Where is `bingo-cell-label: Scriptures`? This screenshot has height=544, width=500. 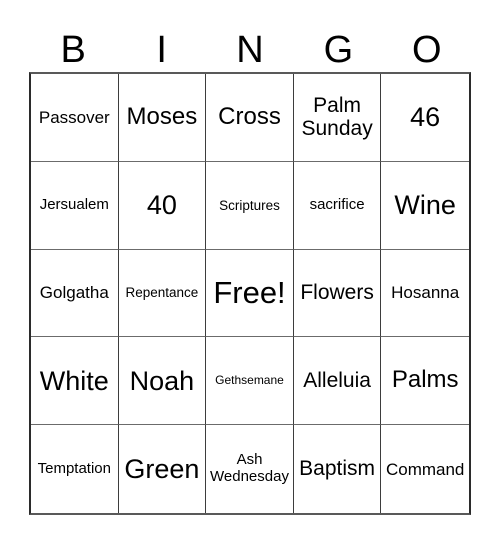
bingo-cell-label: Scriptures is located at coordinates (249, 205).